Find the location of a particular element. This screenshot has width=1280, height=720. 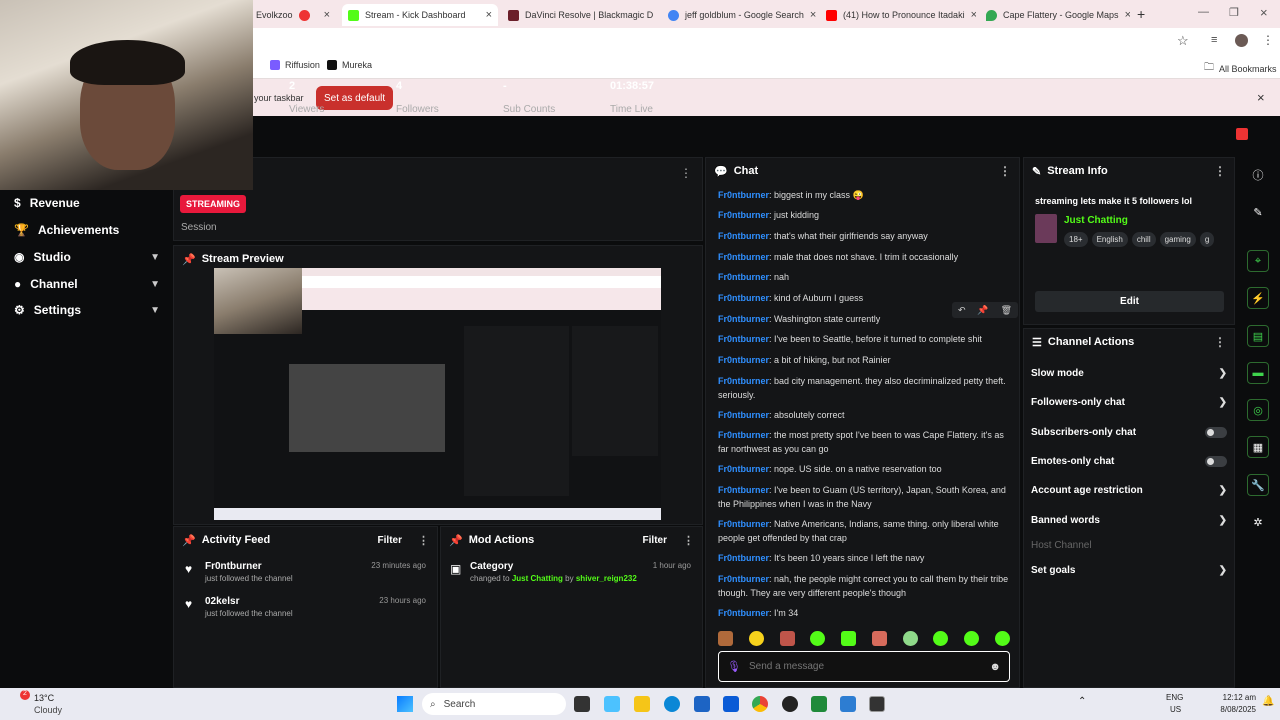

all-bookmarks: 🗀 All Bookmarks is located at coordinates (1240, 68).